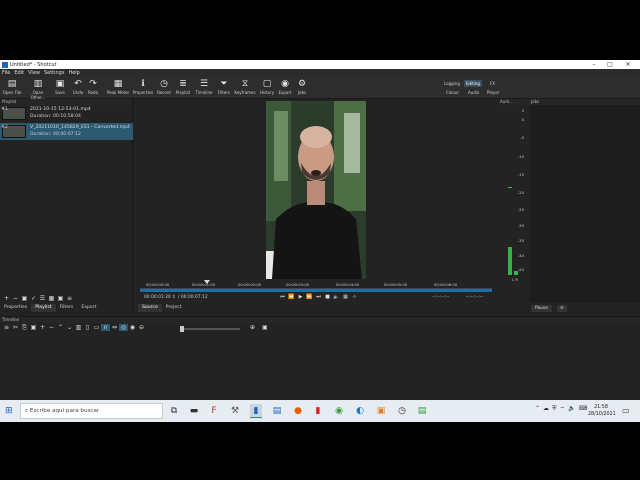 This screenshot has height=480, width=640. Describe the element at coordinates (298, 411) in the screenshot. I see `firefox-icon: ●` at that location.